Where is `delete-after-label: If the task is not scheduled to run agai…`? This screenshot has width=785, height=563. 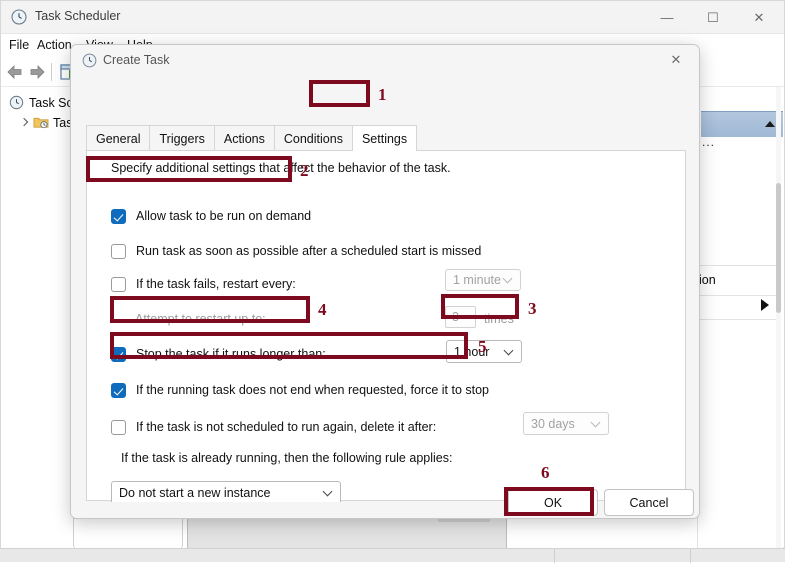
delete-after-label: If the task is not scheduled to run agai… is located at coordinates (286, 427).